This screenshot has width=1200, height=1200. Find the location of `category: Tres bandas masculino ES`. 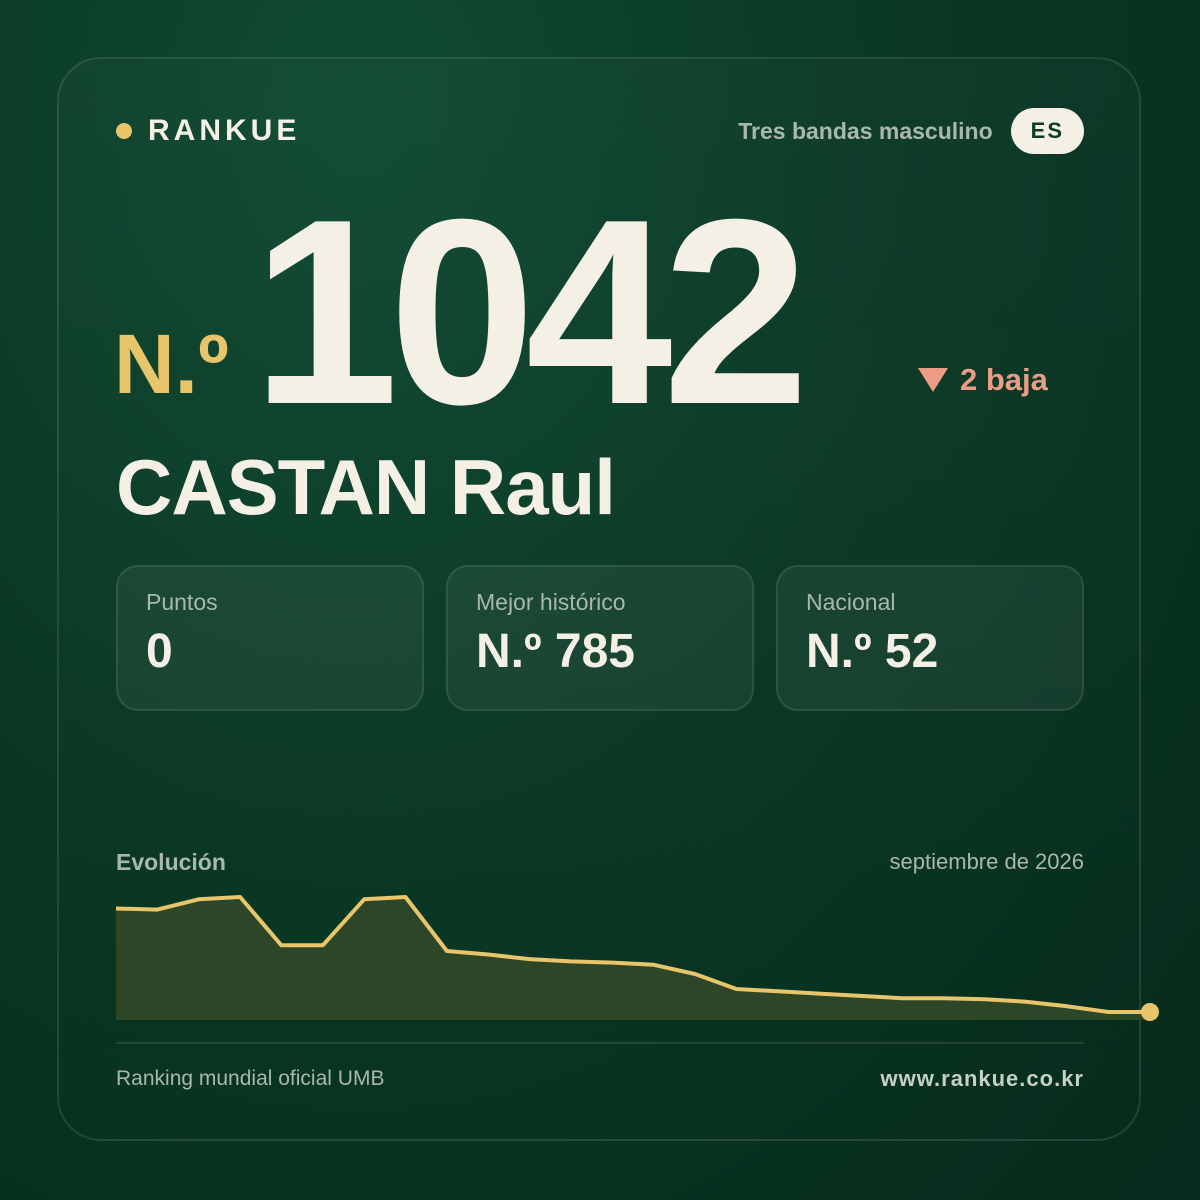

category: Tres bandas masculino ES is located at coordinates (911, 131).